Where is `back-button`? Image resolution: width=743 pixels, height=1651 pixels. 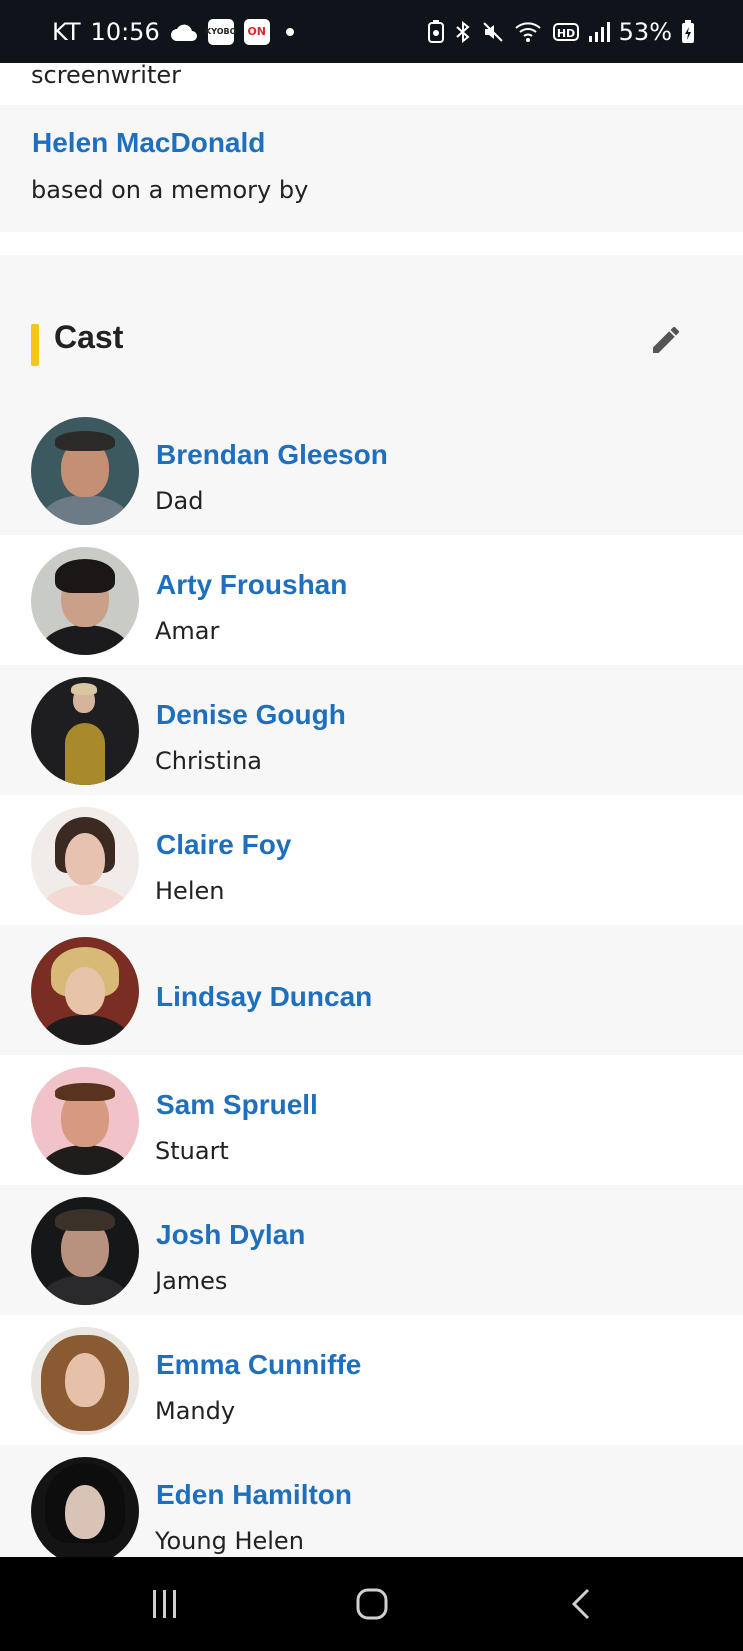 back-button is located at coordinates (582, 1604).